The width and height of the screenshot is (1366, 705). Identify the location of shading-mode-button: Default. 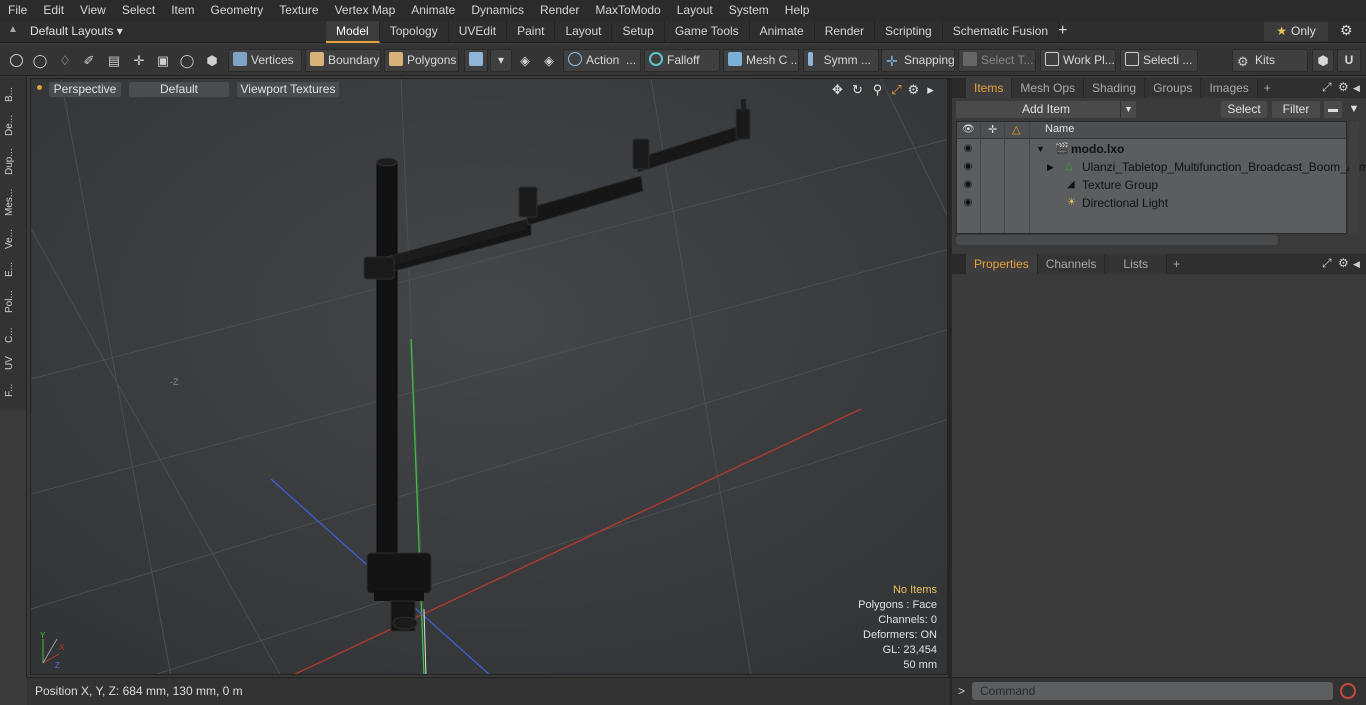
(179, 89).